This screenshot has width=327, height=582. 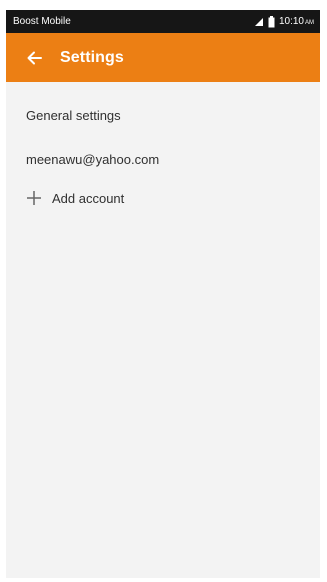 What do you see at coordinates (163, 159) in the screenshot?
I see `account-item: meenawu@yahoo.com` at bounding box center [163, 159].